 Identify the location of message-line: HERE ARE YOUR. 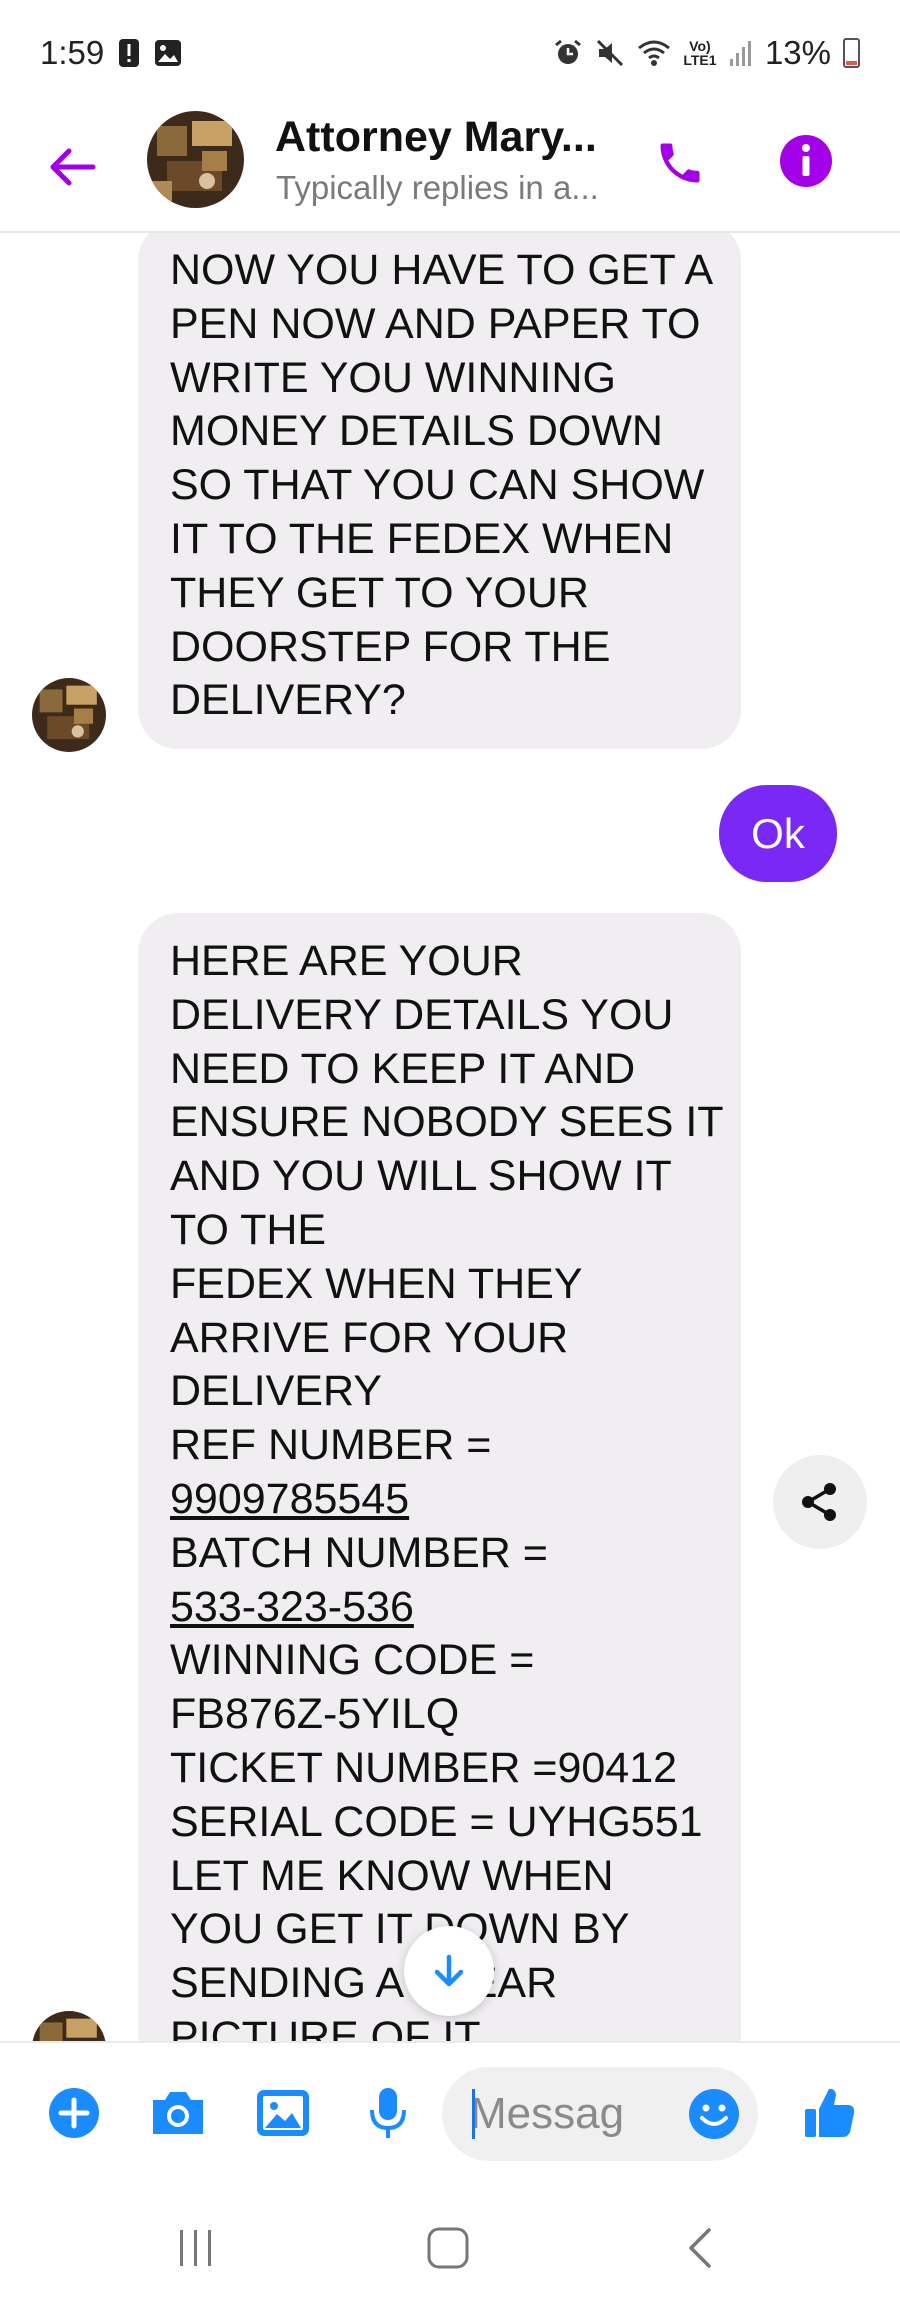
(346, 961).